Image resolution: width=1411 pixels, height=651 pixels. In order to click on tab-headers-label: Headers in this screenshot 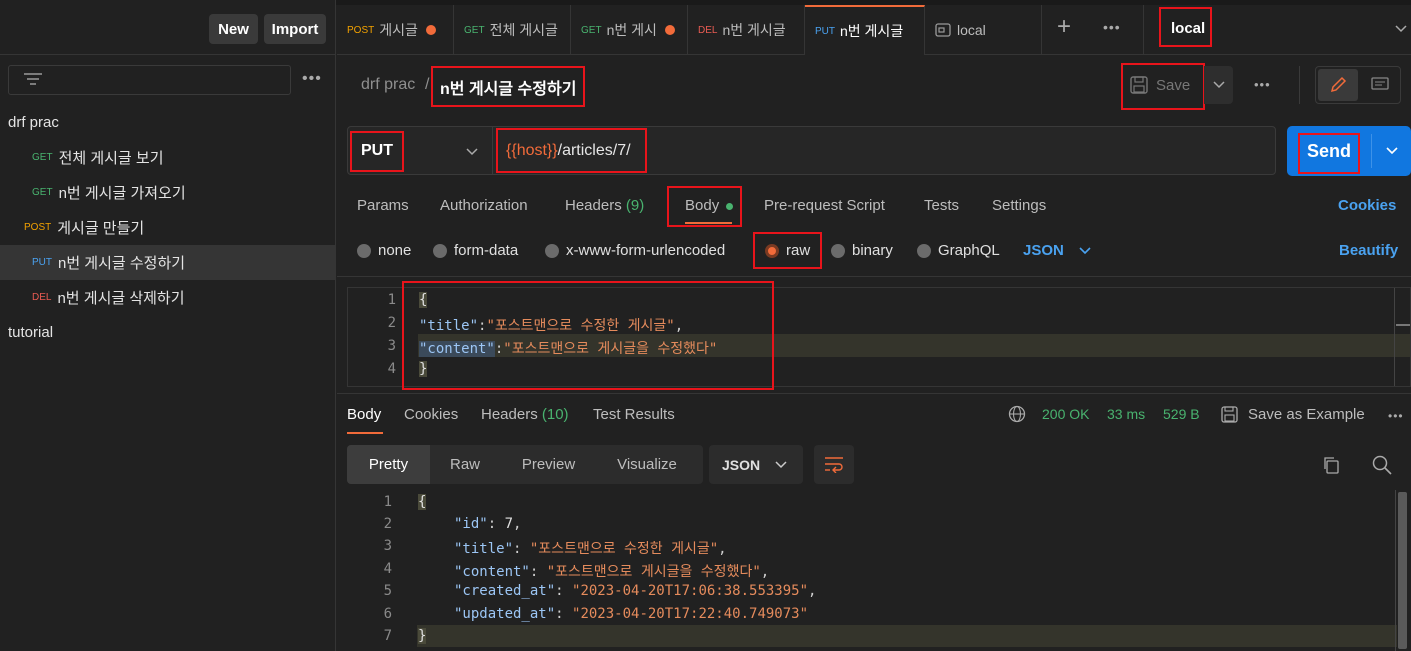, I will do `click(593, 205)`.